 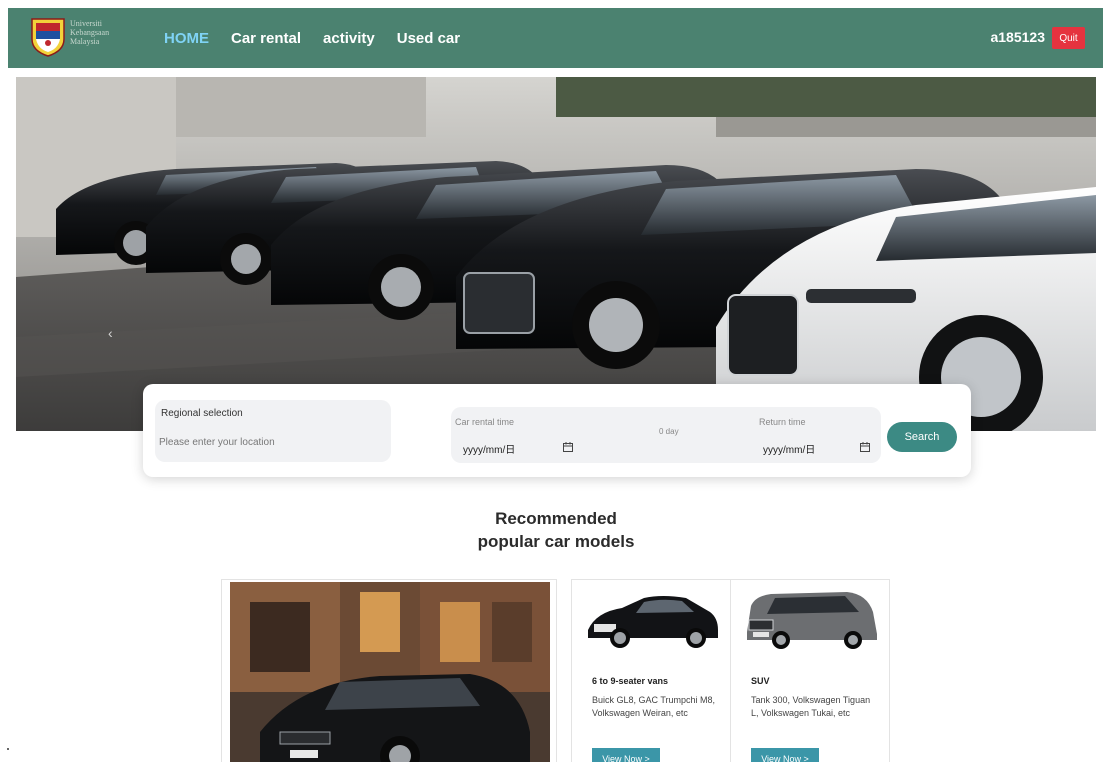 I want to click on return-date-field: yyyy/mm/日, so click(x=789, y=448).